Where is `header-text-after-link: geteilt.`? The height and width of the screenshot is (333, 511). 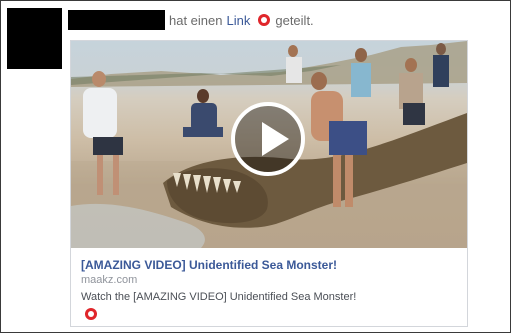
header-text-after-link: geteilt. is located at coordinates (294, 20).